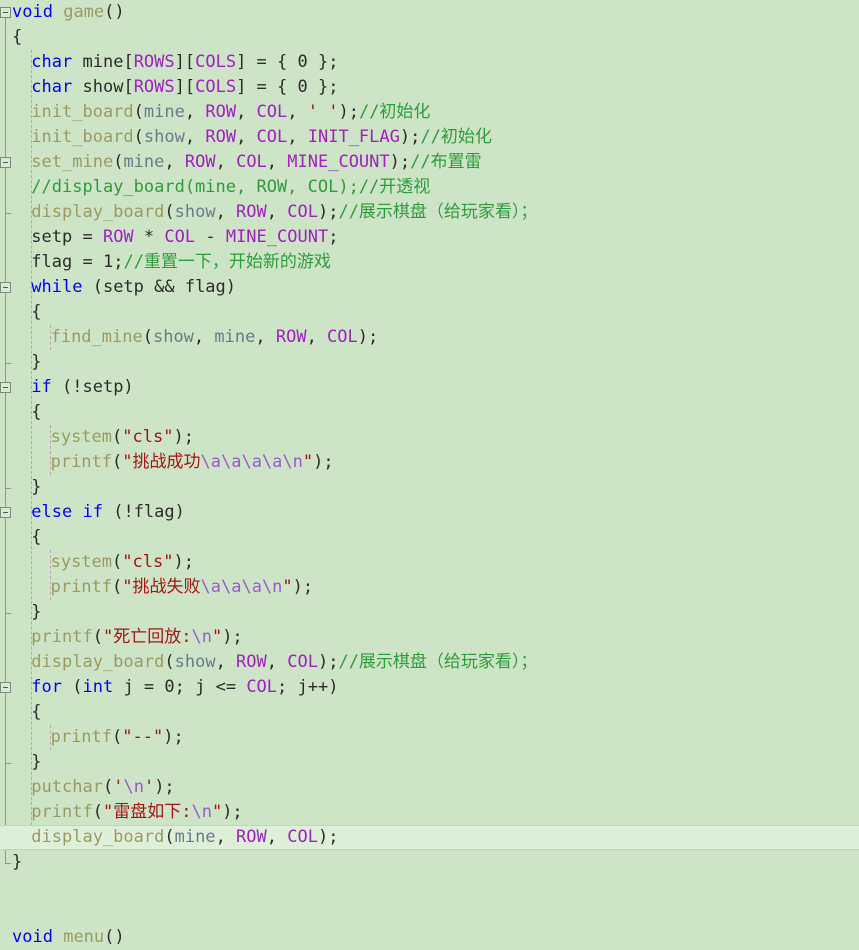 Image resolution: width=859 pixels, height=950 pixels. I want to click on code-token-var: mine, so click(195, 837).